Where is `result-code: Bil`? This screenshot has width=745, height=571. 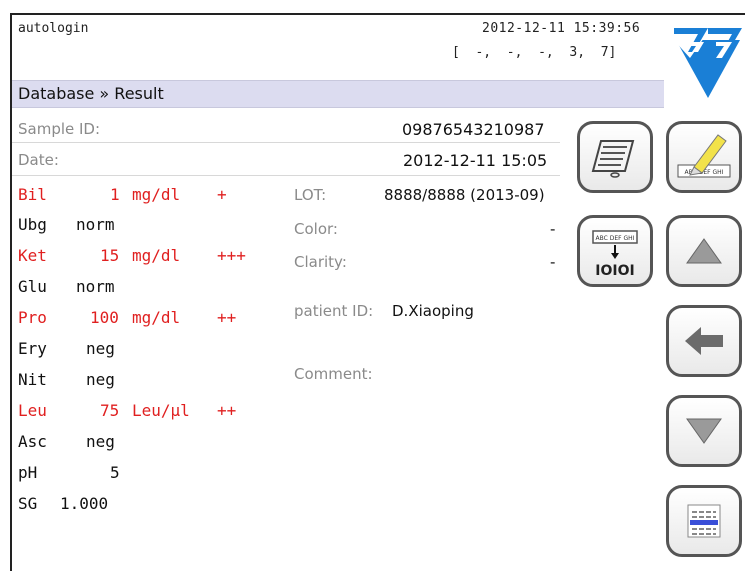
result-code: Bil is located at coordinates (32, 194).